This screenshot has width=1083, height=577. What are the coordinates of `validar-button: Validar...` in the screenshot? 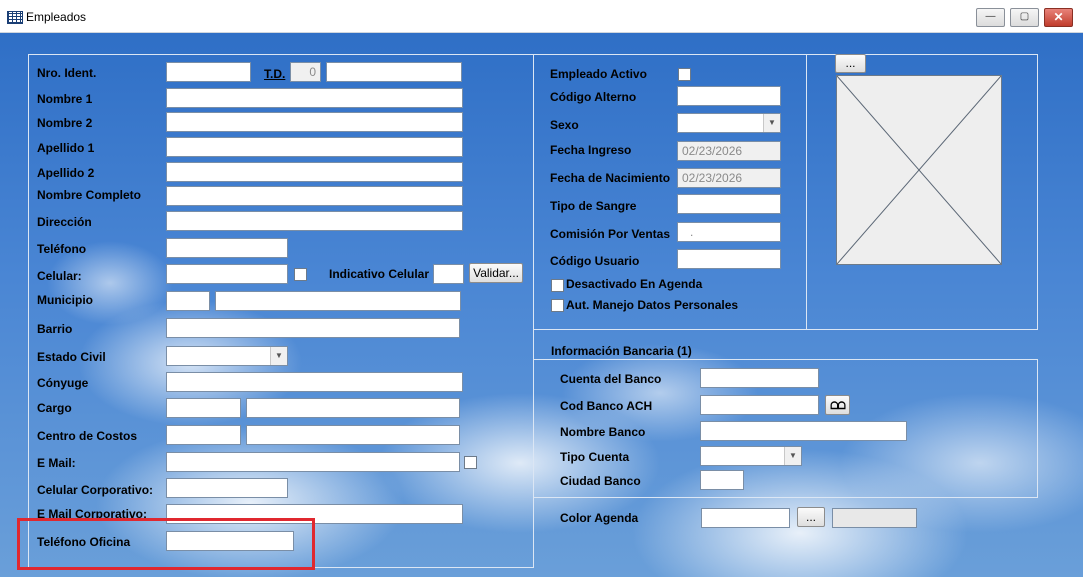 It's located at (496, 273).